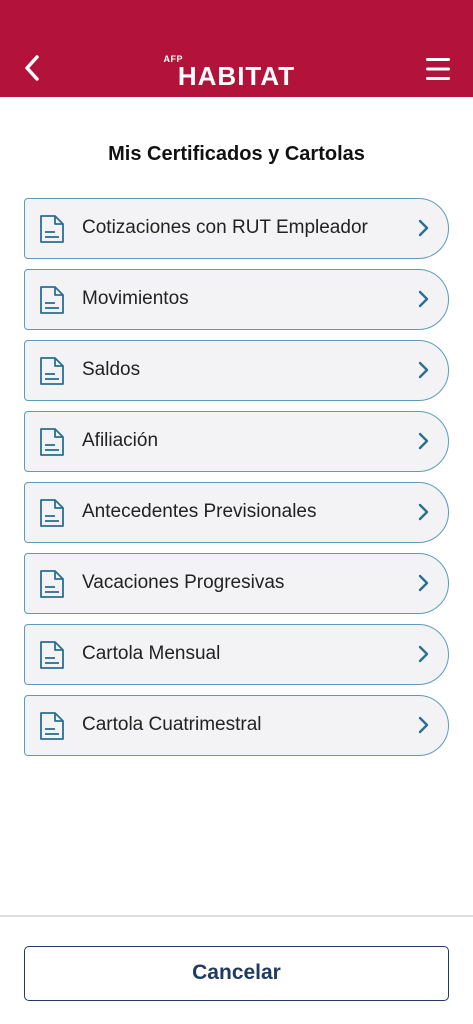  I want to click on list-item-movimientos: Movimientos, so click(236, 299).